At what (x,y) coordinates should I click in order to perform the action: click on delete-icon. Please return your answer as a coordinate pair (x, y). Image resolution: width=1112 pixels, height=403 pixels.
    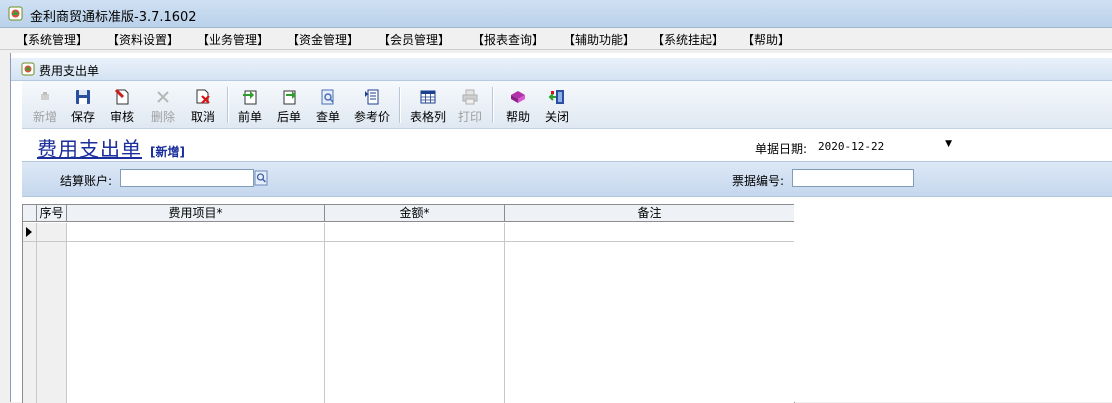
    Looking at the image, I should click on (163, 97).